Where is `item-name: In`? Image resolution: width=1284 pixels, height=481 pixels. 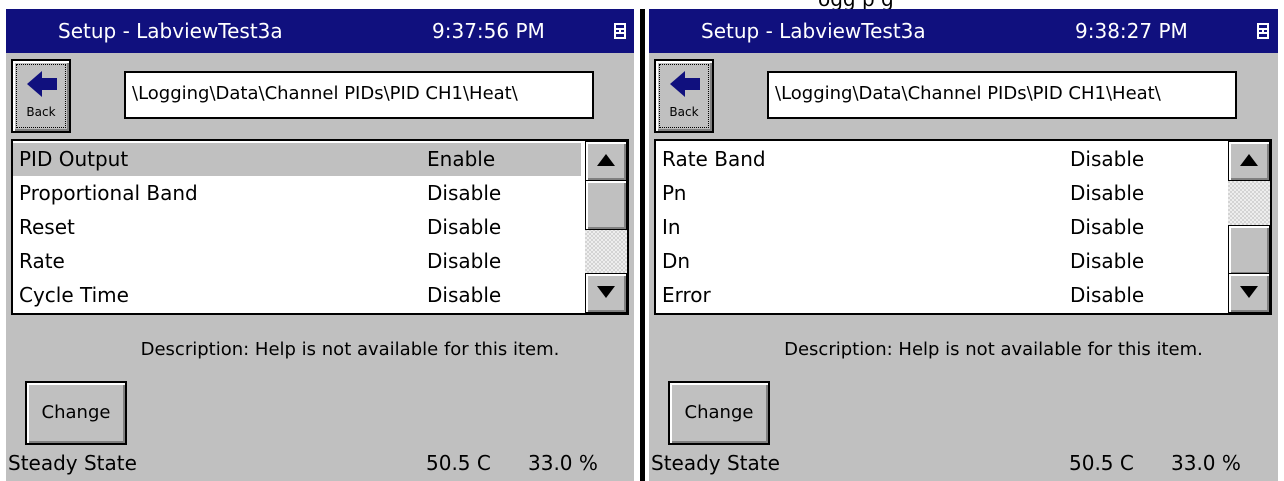
item-name: In is located at coordinates (671, 227).